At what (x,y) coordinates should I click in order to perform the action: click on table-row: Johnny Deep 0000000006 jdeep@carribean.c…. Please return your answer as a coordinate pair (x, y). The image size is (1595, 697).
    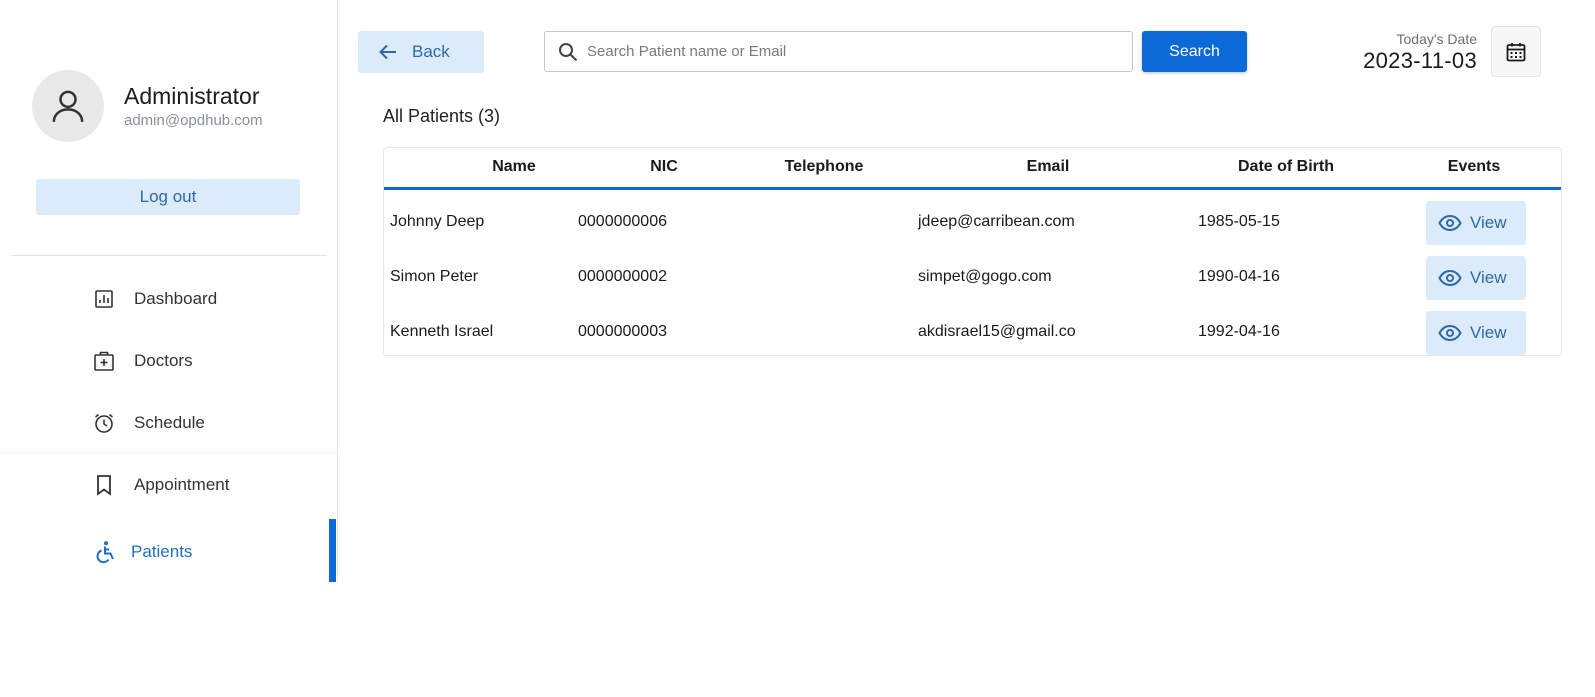
    Looking at the image, I should click on (972, 228).